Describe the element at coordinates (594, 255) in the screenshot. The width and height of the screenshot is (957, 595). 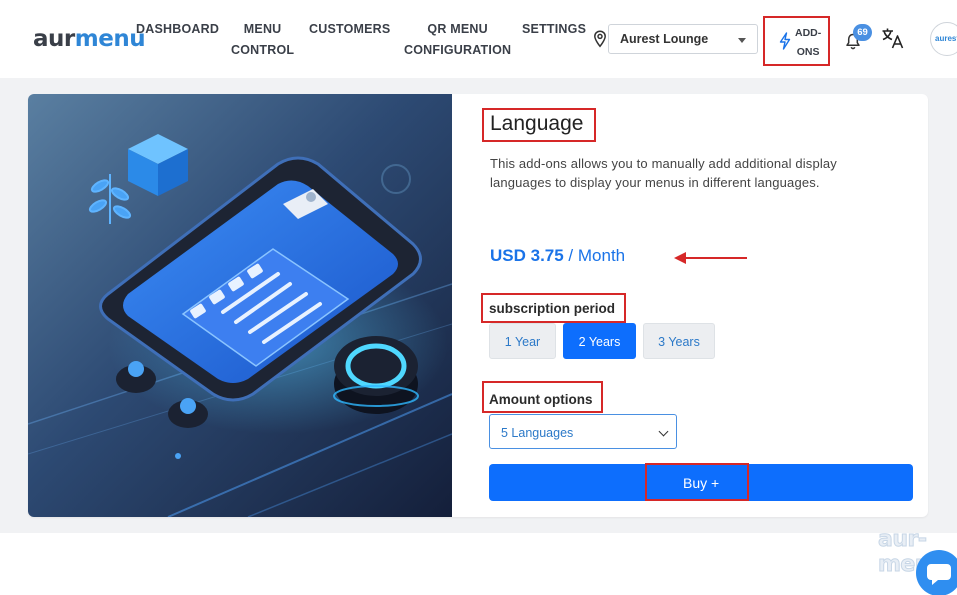
I see `price-period: / Month` at that location.